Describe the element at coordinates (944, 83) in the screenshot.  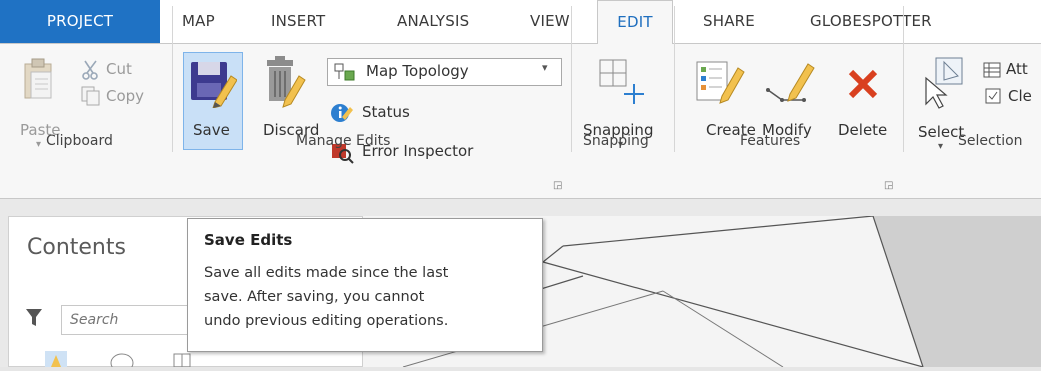
I see `select-icon` at that location.